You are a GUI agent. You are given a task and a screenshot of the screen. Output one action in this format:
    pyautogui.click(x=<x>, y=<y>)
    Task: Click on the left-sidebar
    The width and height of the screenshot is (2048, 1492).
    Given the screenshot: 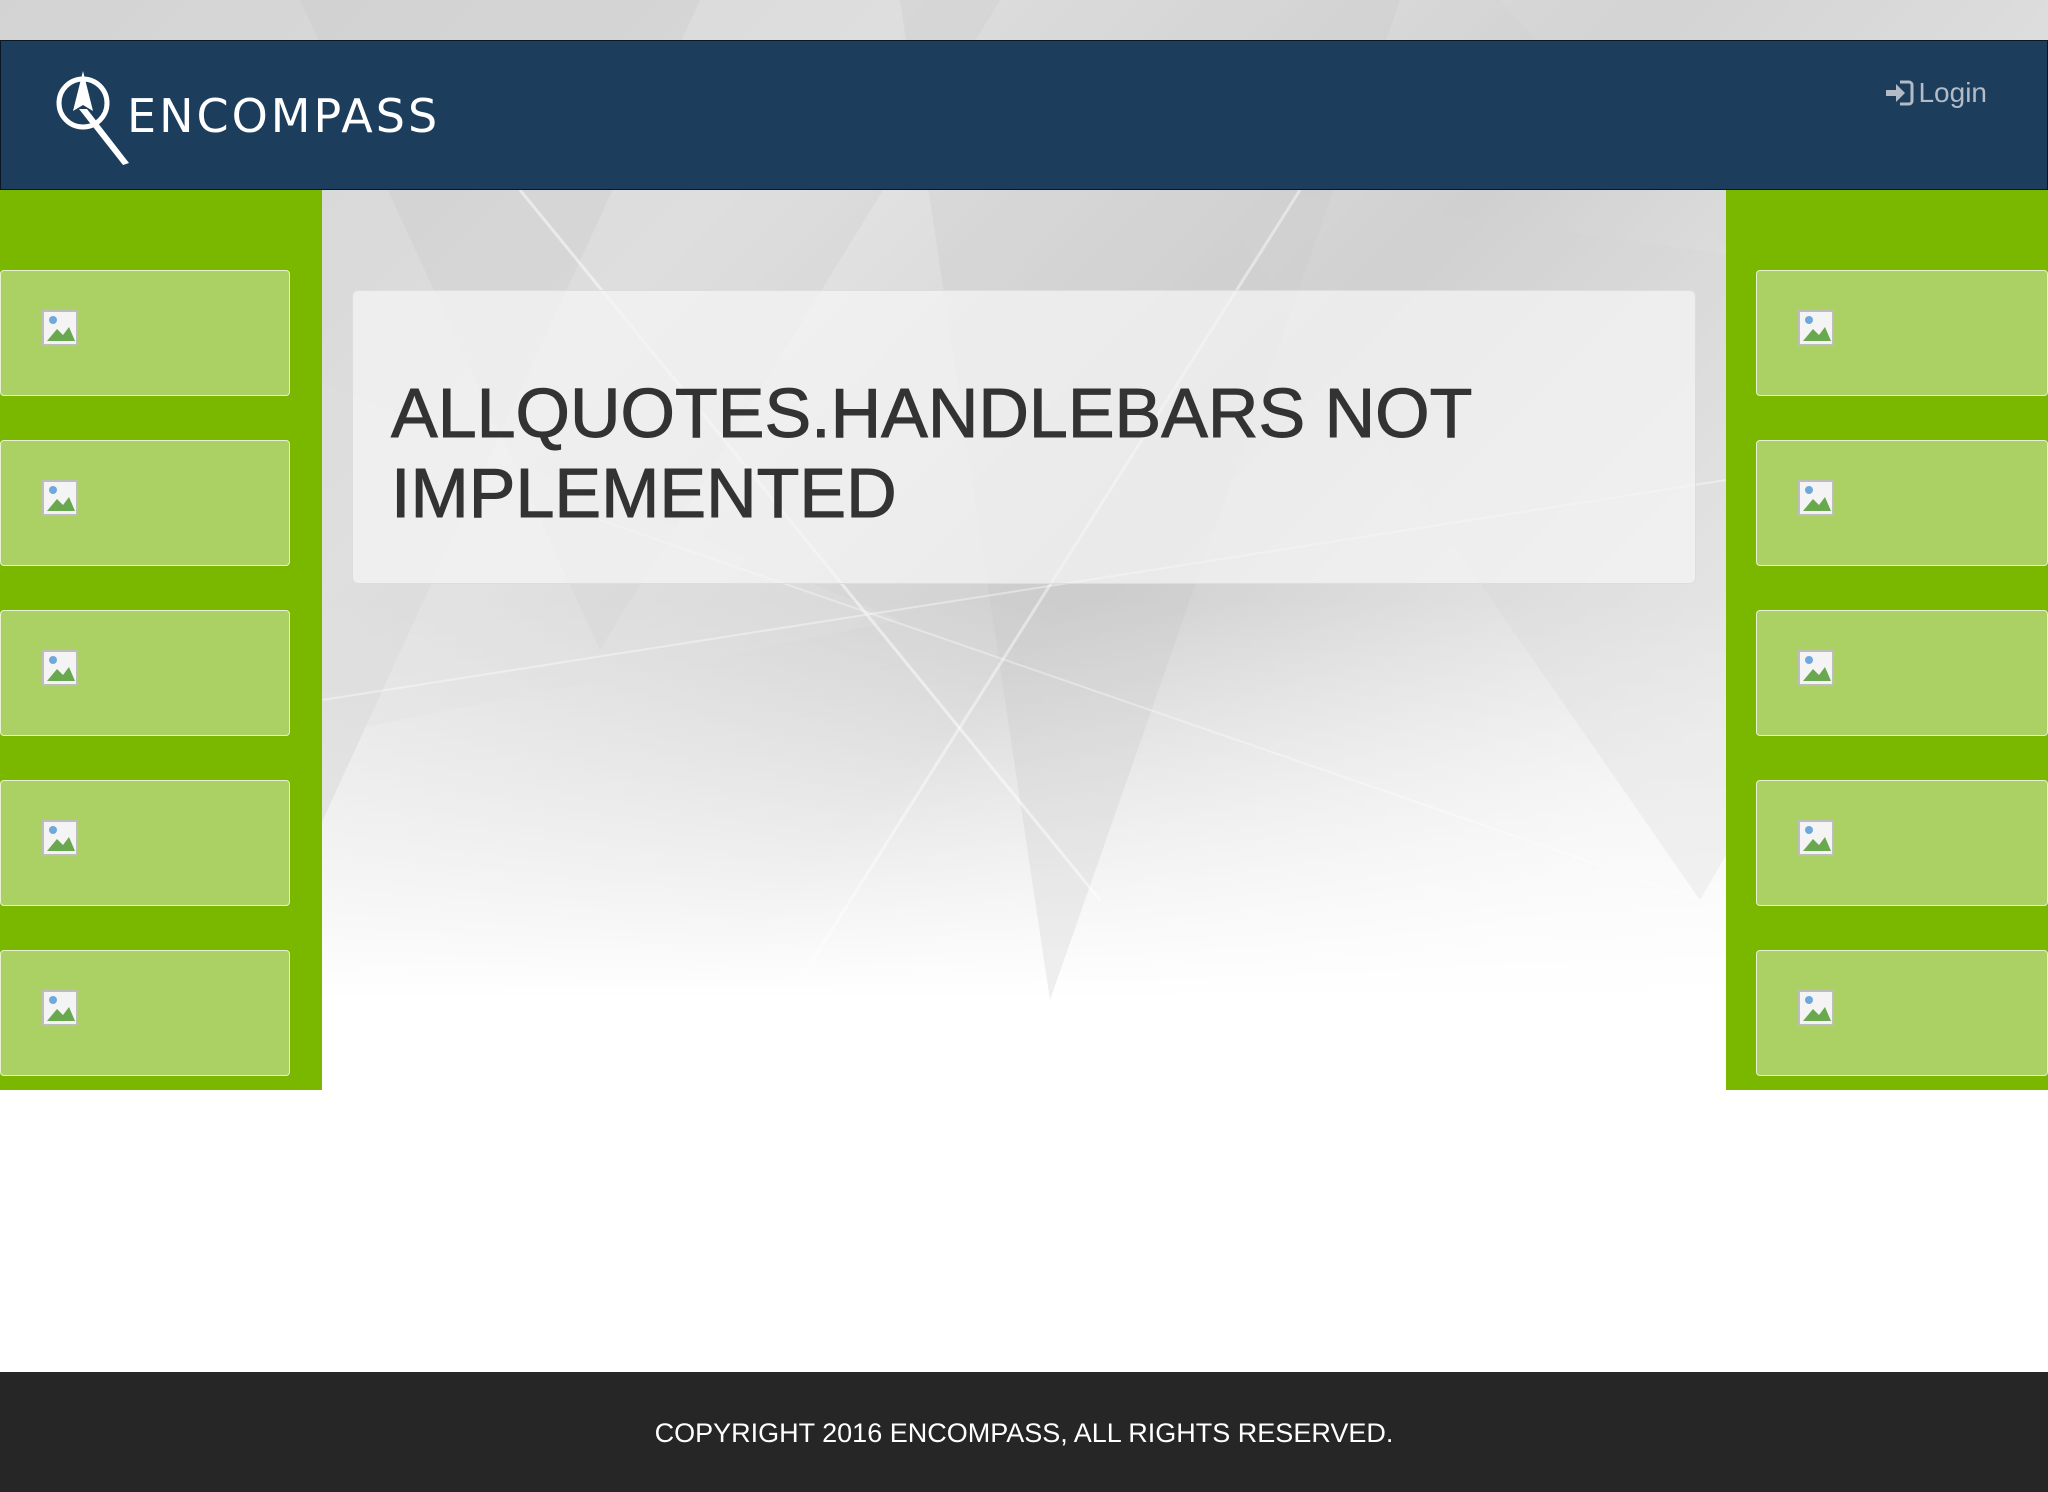 What is the action you would take?
    pyautogui.click(x=161, y=640)
    